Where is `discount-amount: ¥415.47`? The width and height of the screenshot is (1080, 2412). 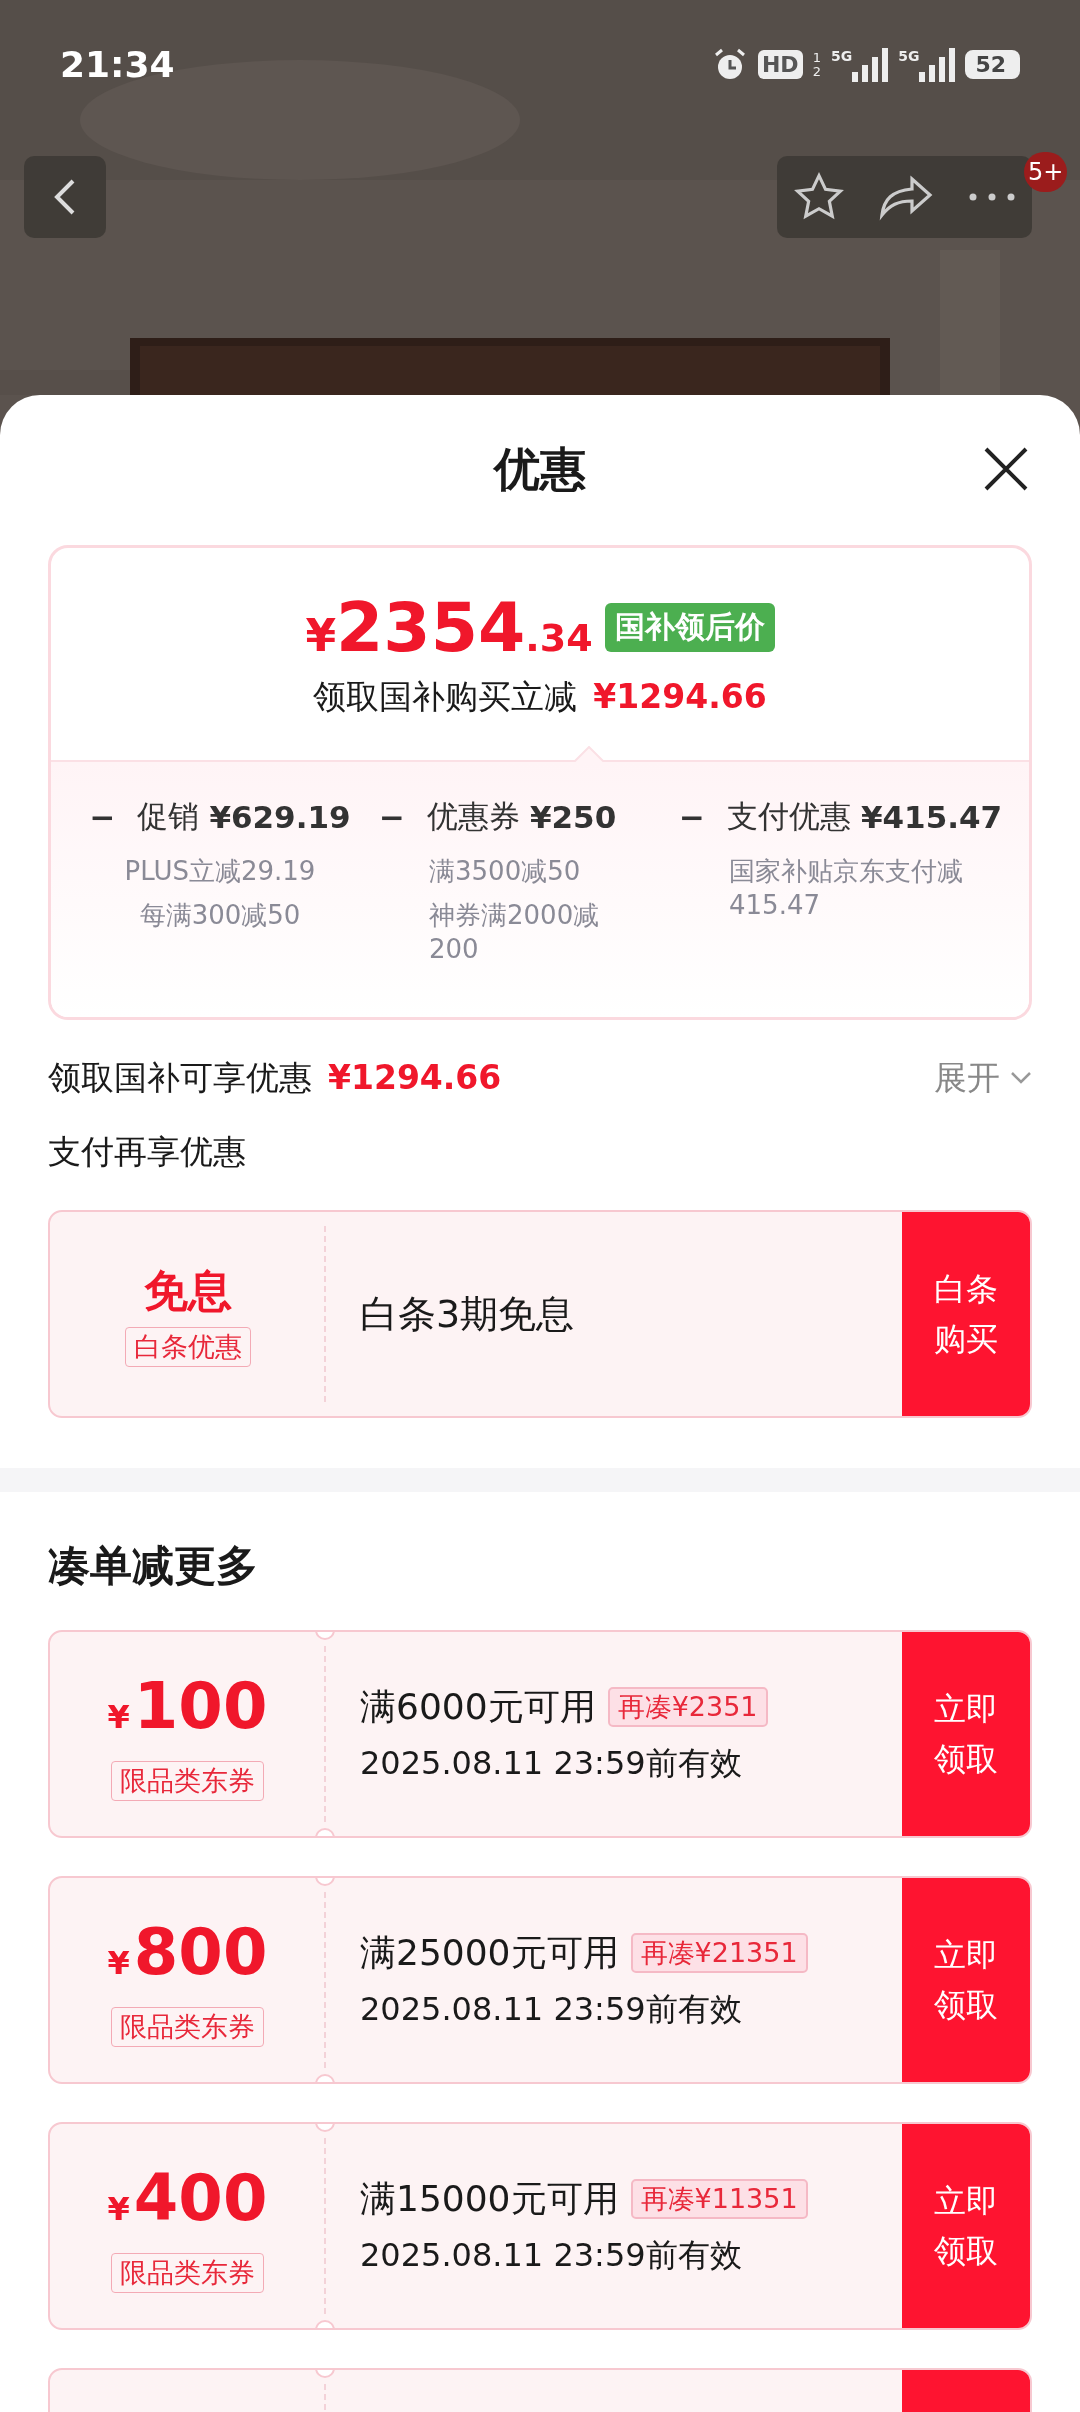 discount-amount: ¥415.47 is located at coordinates (932, 817).